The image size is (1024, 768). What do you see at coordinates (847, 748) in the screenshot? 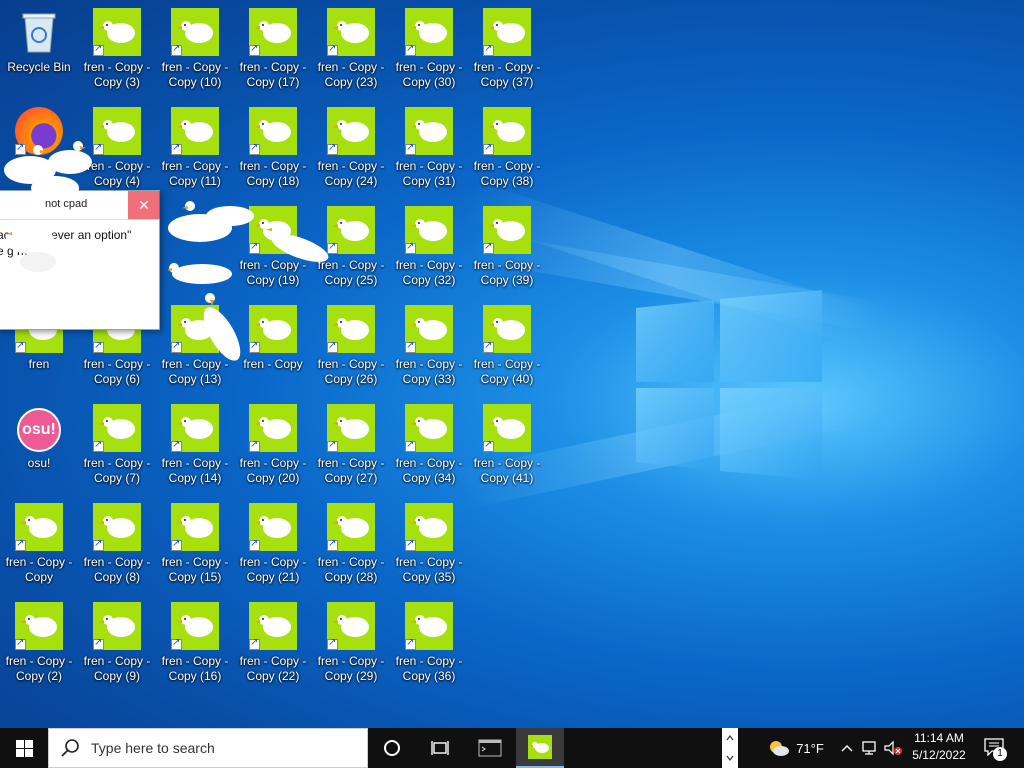
I see `show-hidden-icons-button` at bounding box center [847, 748].